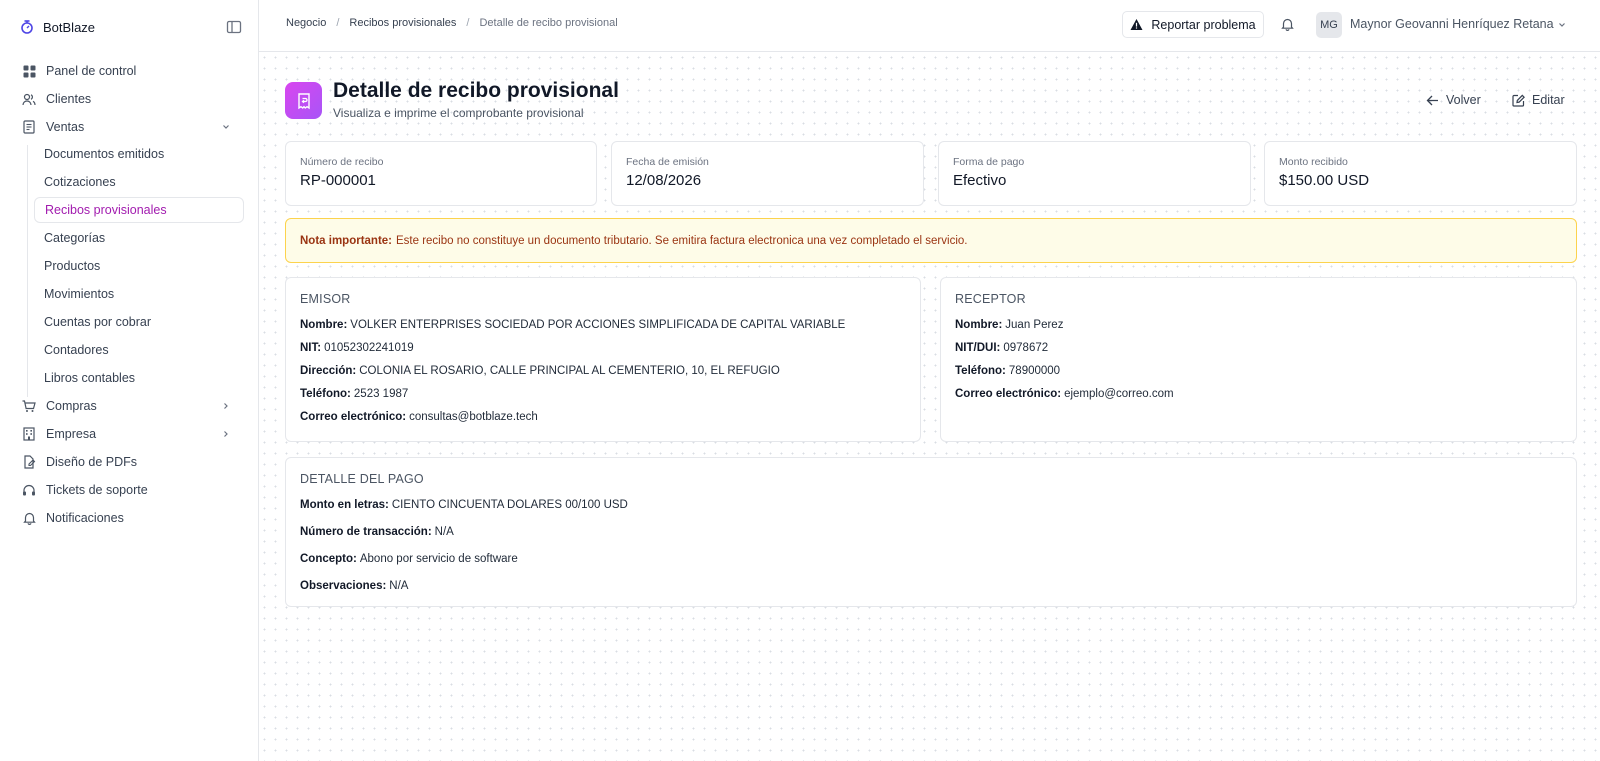 Image resolution: width=1600 pixels, height=761 pixels. Describe the element at coordinates (1452, 24) in the screenshot. I see `user-name: Maynor Geovanni Henríquez Retana` at that location.